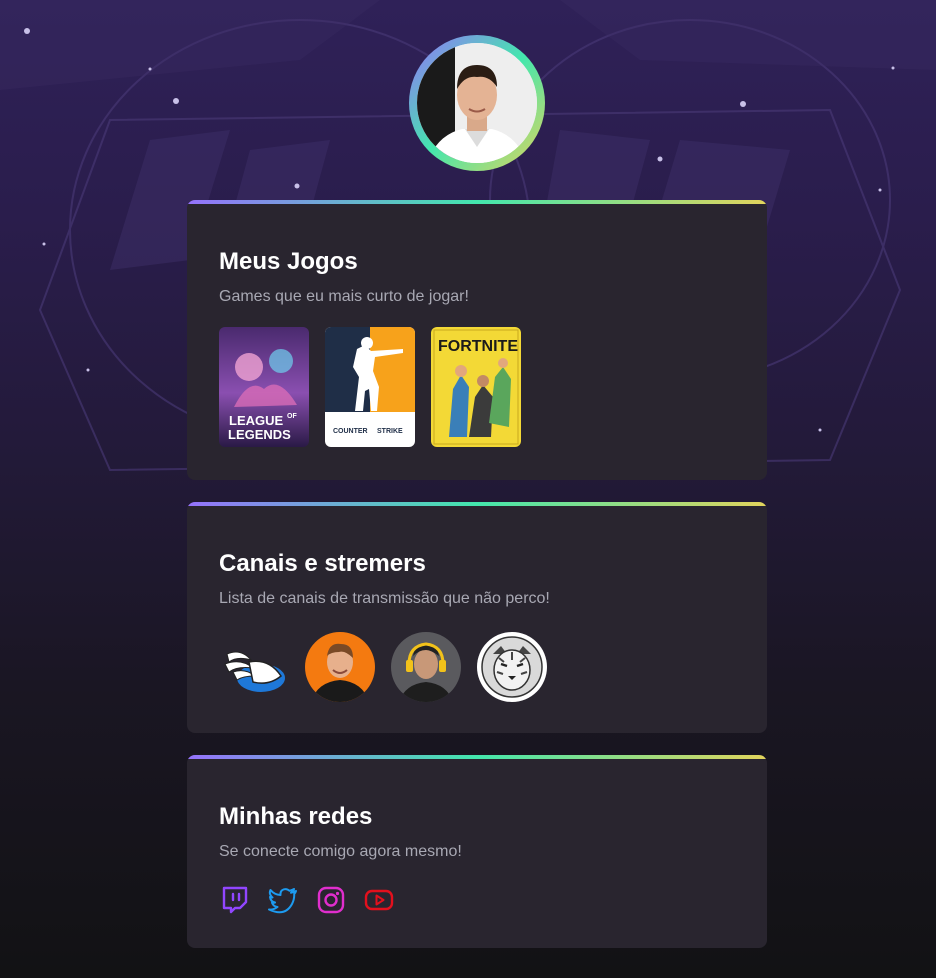  I want to click on cs-line2: STRIKE, so click(390, 431).